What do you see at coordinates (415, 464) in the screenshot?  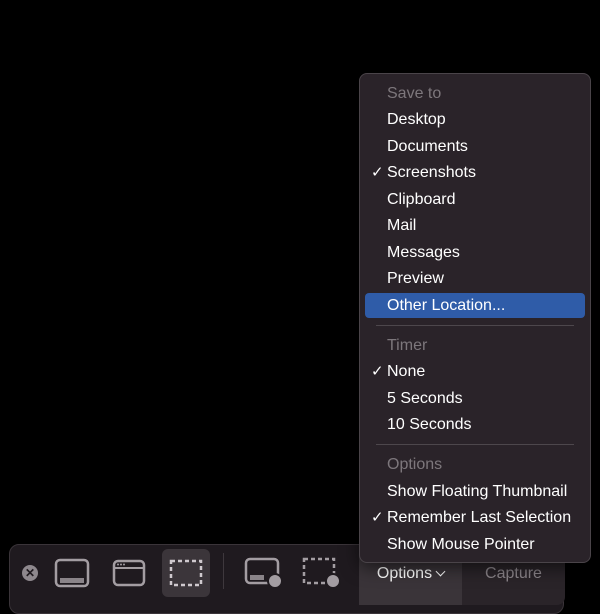 I see `section-header-options: Options` at bounding box center [415, 464].